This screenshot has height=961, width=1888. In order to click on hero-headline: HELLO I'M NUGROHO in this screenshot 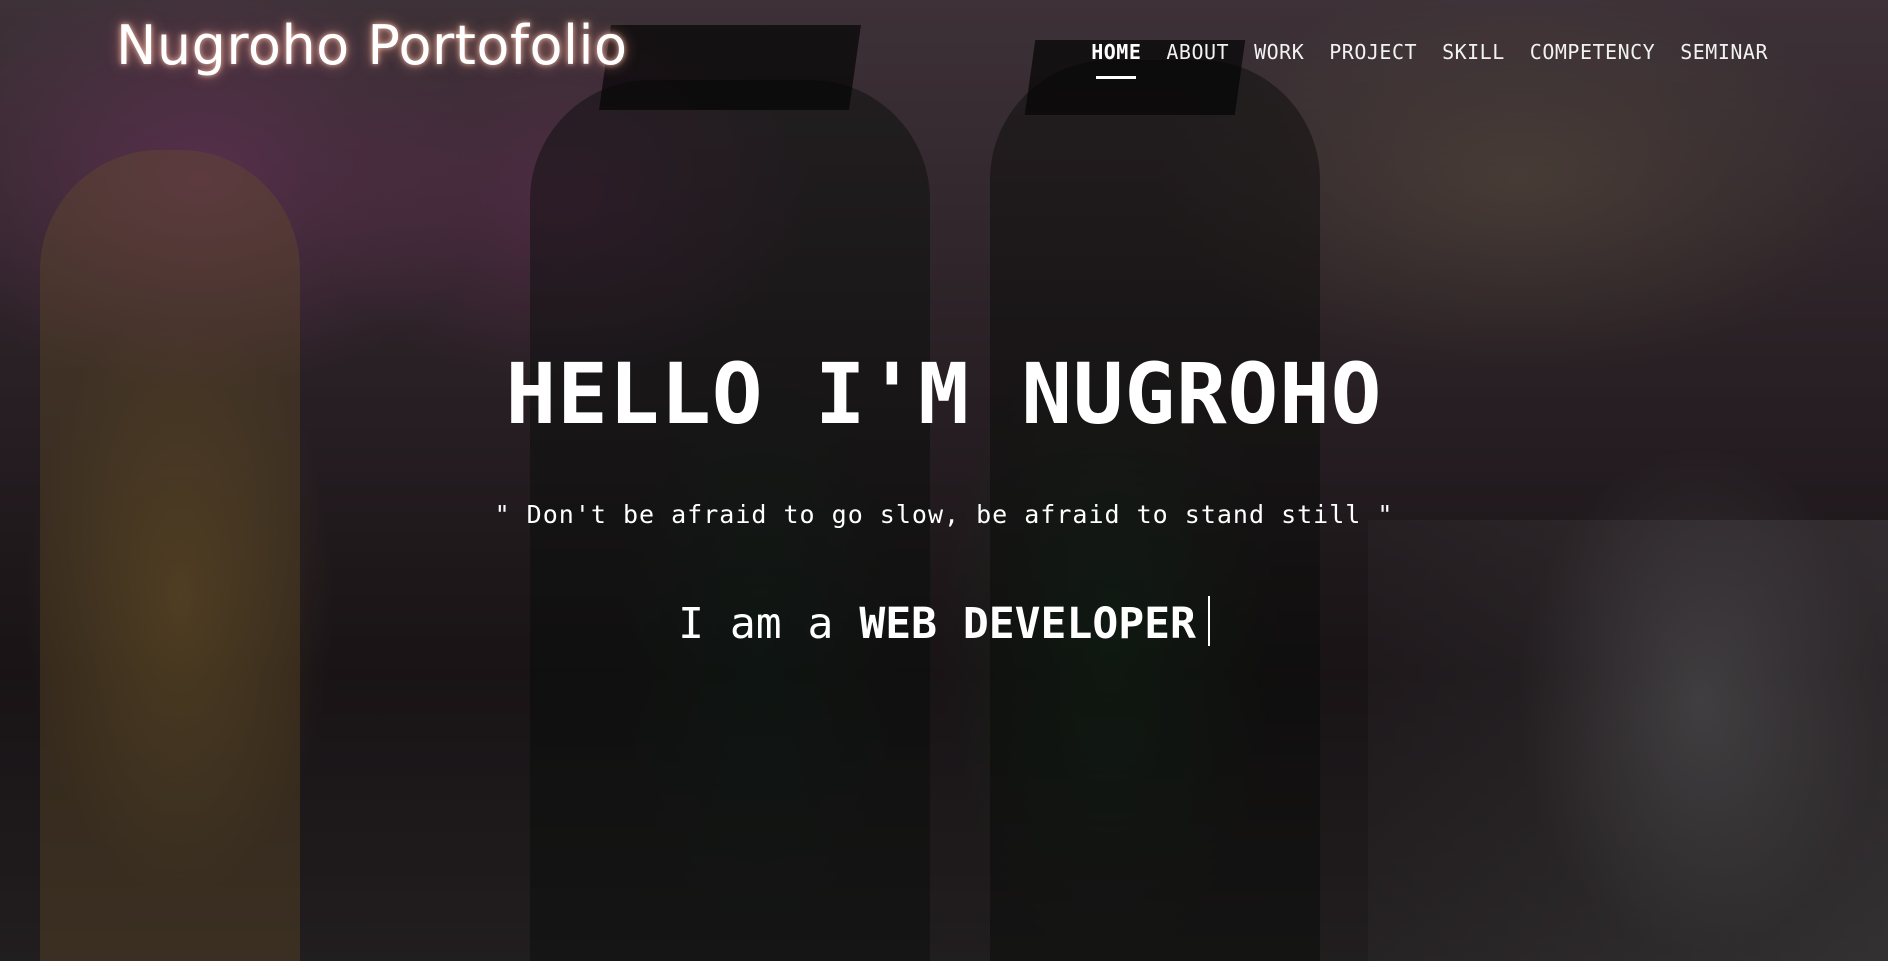, I will do `click(944, 394)`.